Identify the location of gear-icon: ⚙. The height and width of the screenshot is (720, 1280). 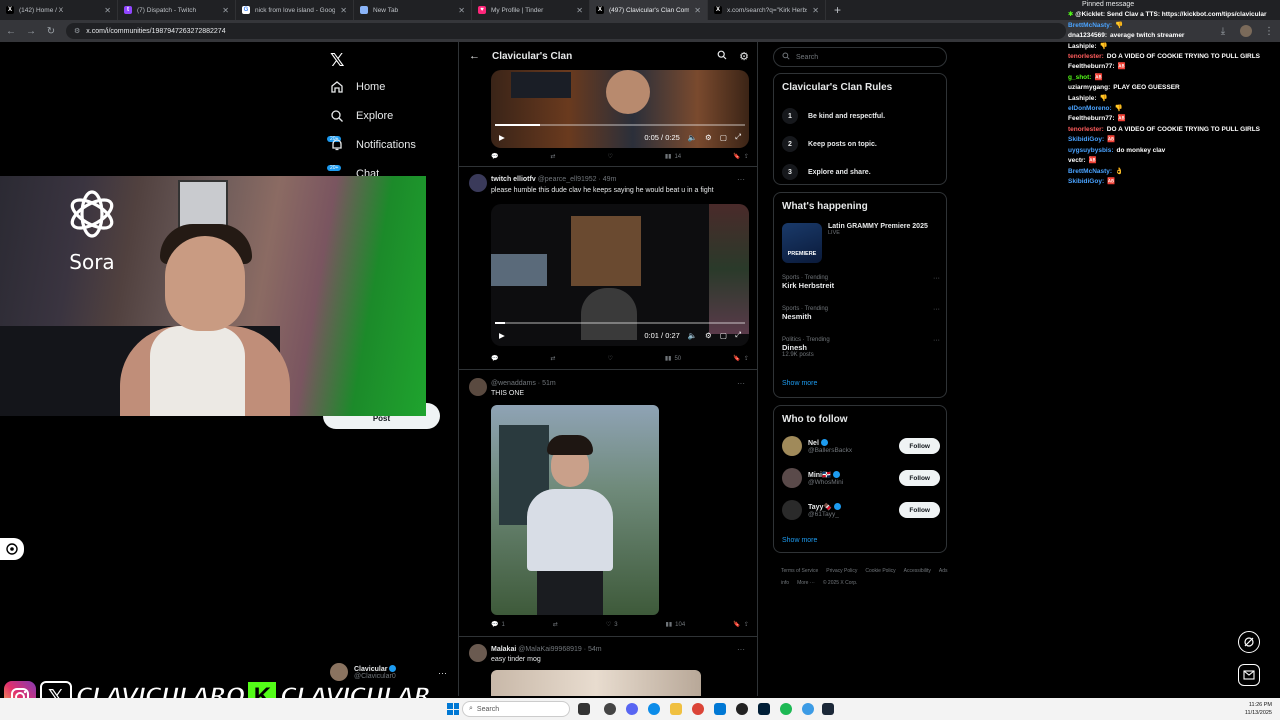
(744, 56).